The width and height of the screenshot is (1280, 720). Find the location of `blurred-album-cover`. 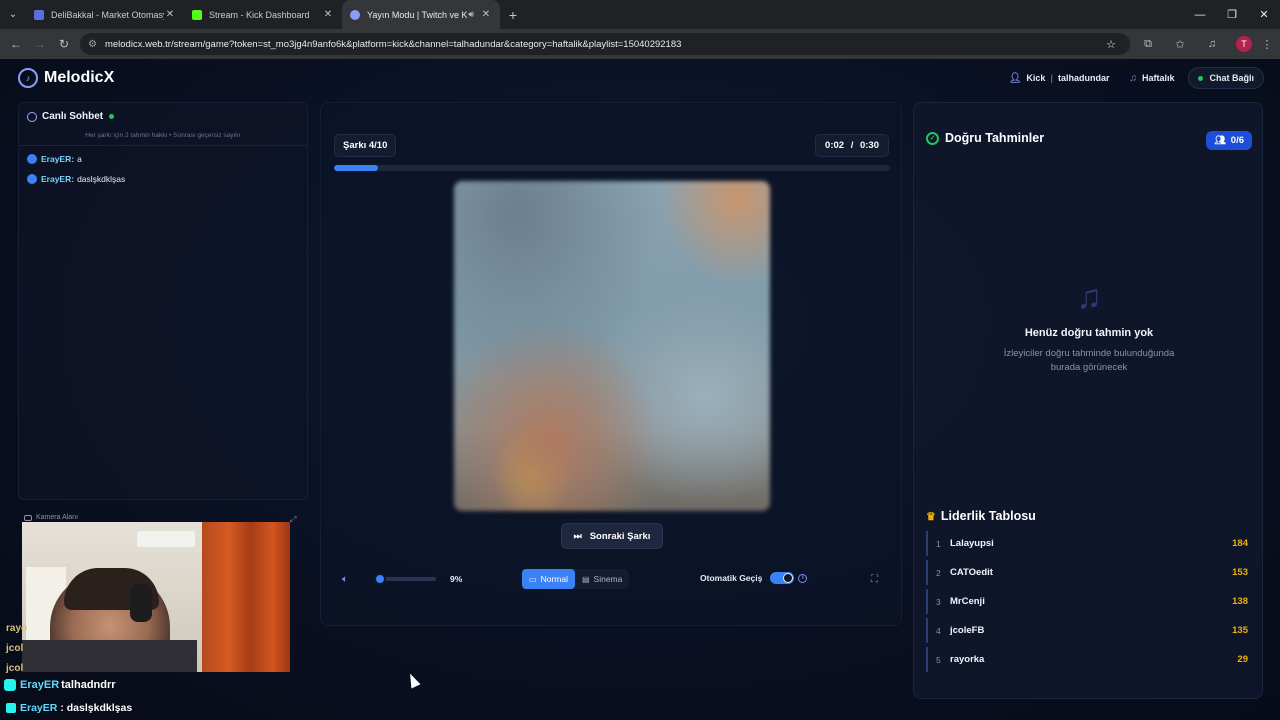

blurred-album-cover is located at coordinates (612, 346).